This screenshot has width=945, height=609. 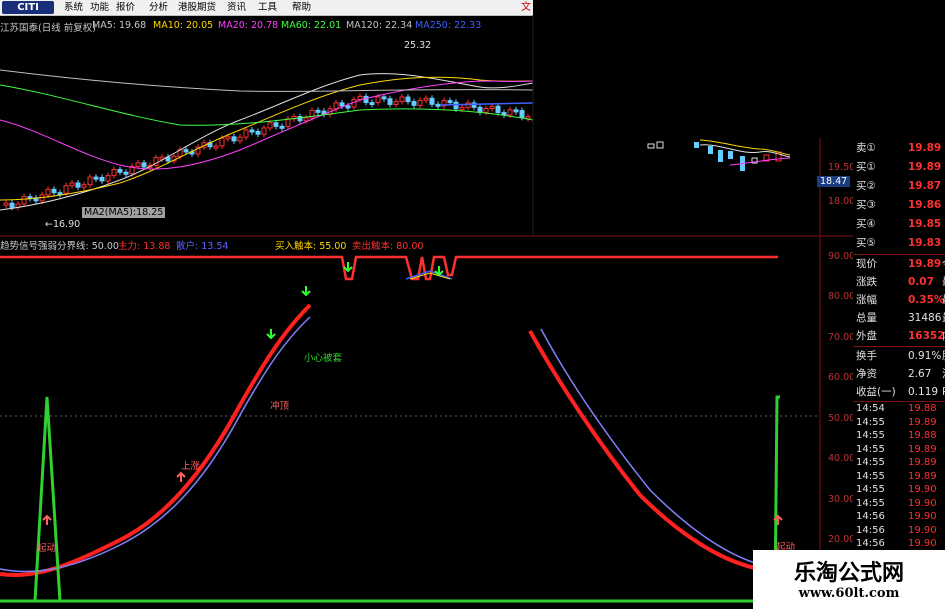 I want to click on price-axis-1950: 19.50, so click(x=842, y=167).